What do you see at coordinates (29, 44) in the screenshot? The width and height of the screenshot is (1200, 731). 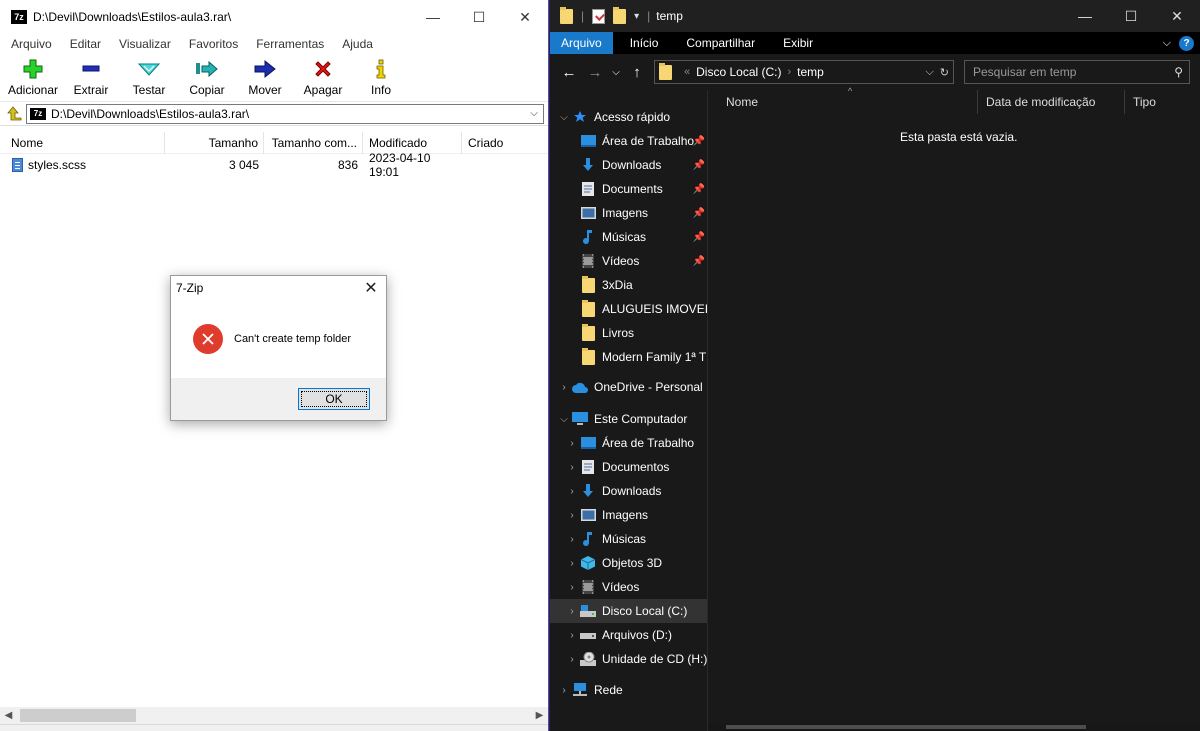 I see `menu-arquivo: Arquivo` at bounding box center [29, 44].